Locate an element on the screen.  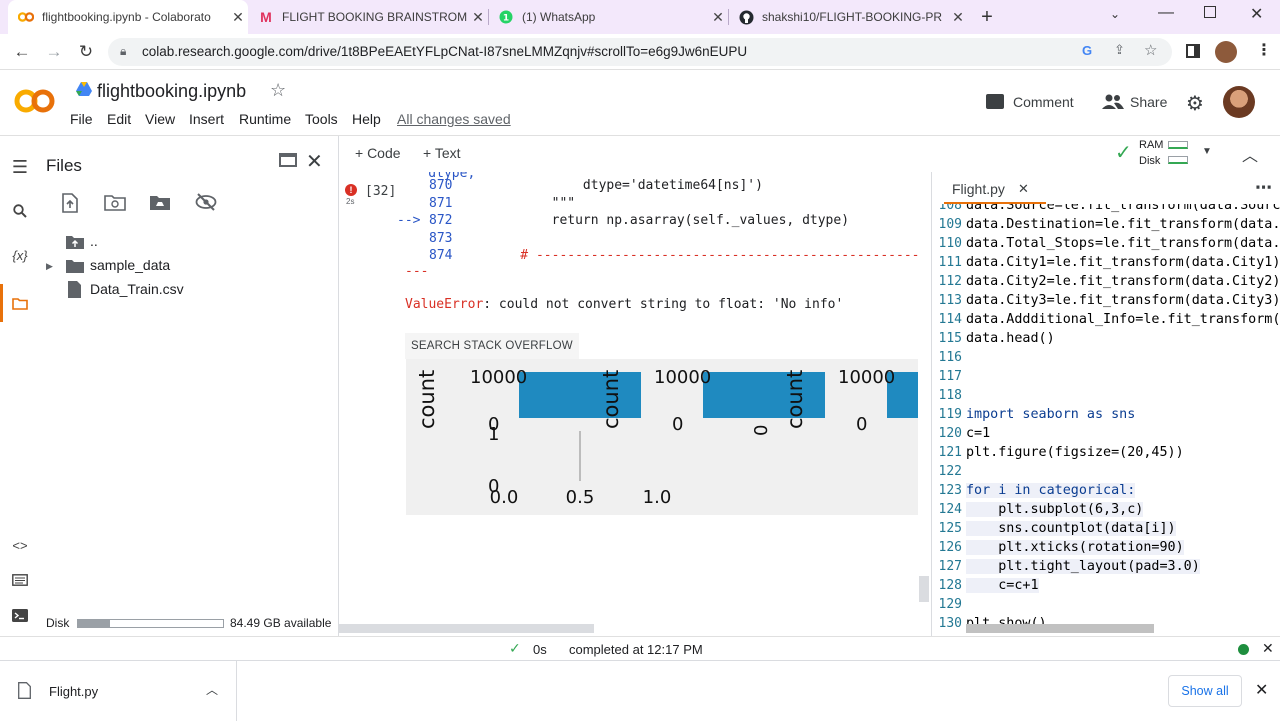
download-options-icon: ︿ is located at coordinates (212, 689).